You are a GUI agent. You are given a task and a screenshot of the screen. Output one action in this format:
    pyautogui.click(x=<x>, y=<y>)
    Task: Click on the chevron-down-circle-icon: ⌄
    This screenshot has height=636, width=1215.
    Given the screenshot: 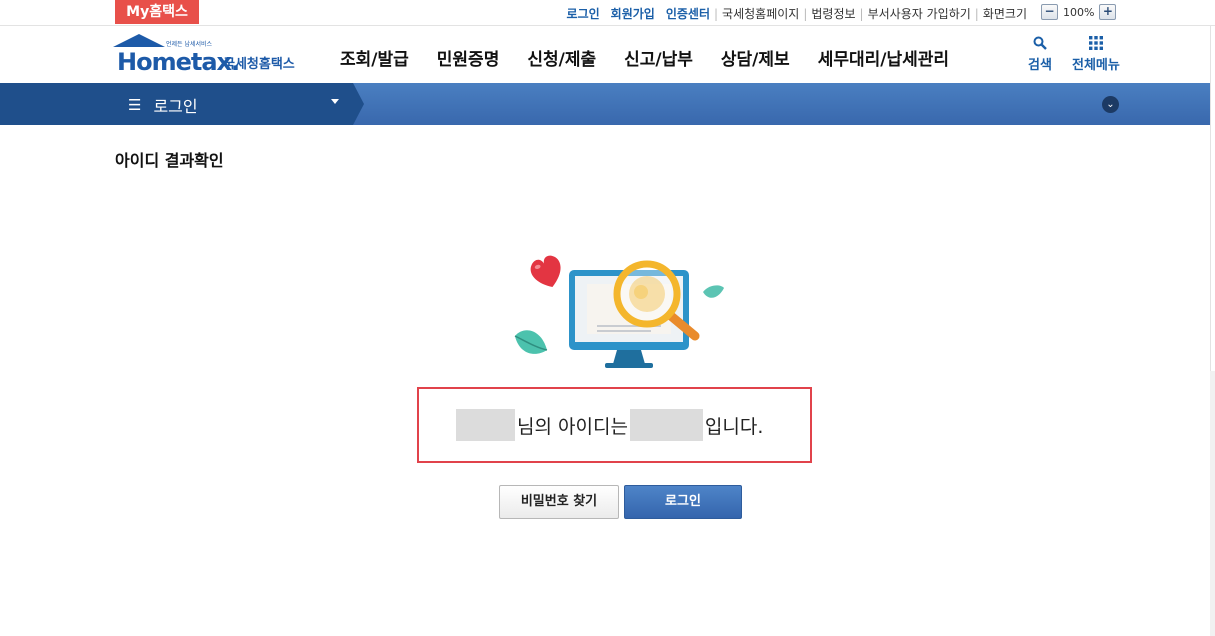 What is the action you would take?
    pyautogui.click(x=1110, y=104)
    